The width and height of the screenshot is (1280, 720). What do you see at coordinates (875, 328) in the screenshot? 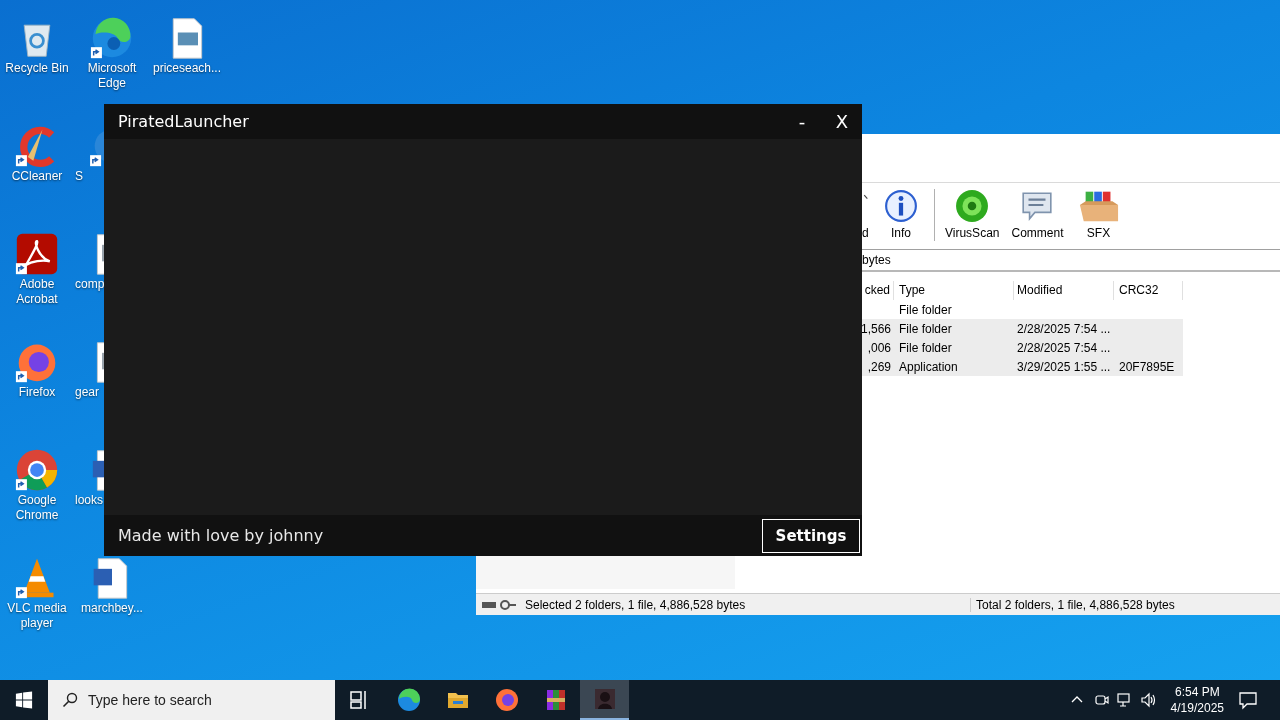
I see `table-cell: 1,566` at bounding box center [875, 328].